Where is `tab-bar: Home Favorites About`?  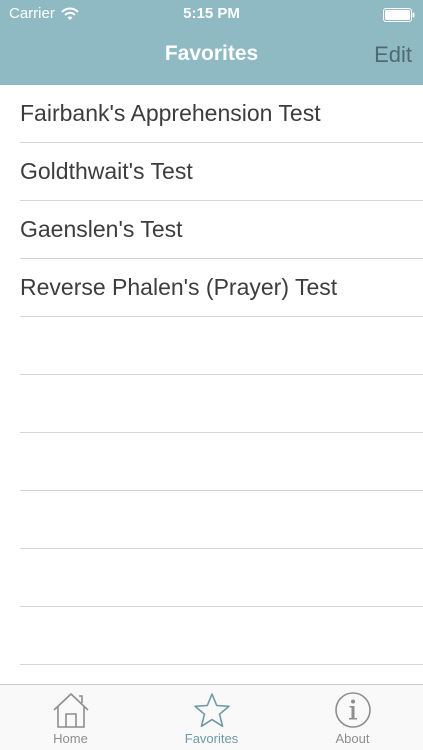 tab-bar: Home Favorites About is located at coordinates (211, 717).